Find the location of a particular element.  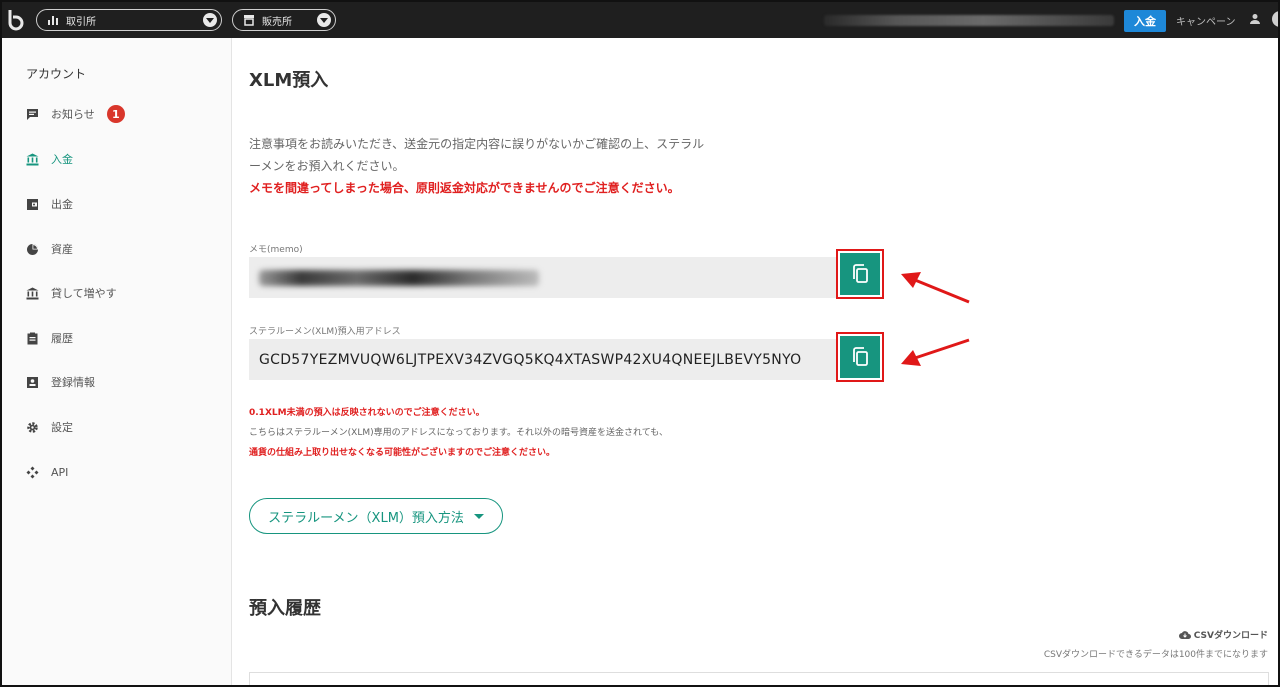

wallet-icon is located at coordinates (32, 204).